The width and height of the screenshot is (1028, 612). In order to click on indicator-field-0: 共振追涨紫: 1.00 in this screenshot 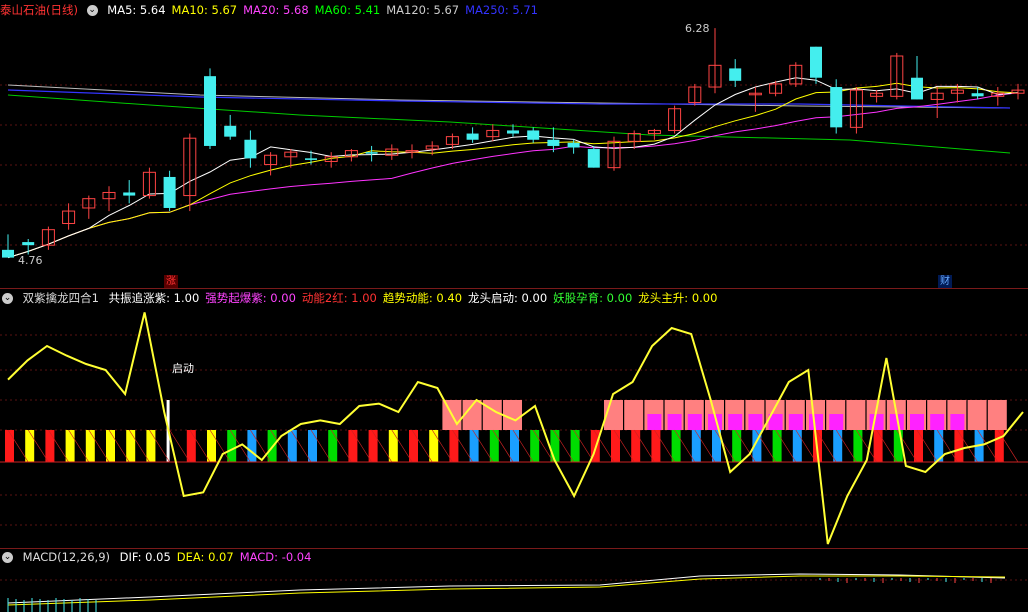, I will do `click(154, 298)`.